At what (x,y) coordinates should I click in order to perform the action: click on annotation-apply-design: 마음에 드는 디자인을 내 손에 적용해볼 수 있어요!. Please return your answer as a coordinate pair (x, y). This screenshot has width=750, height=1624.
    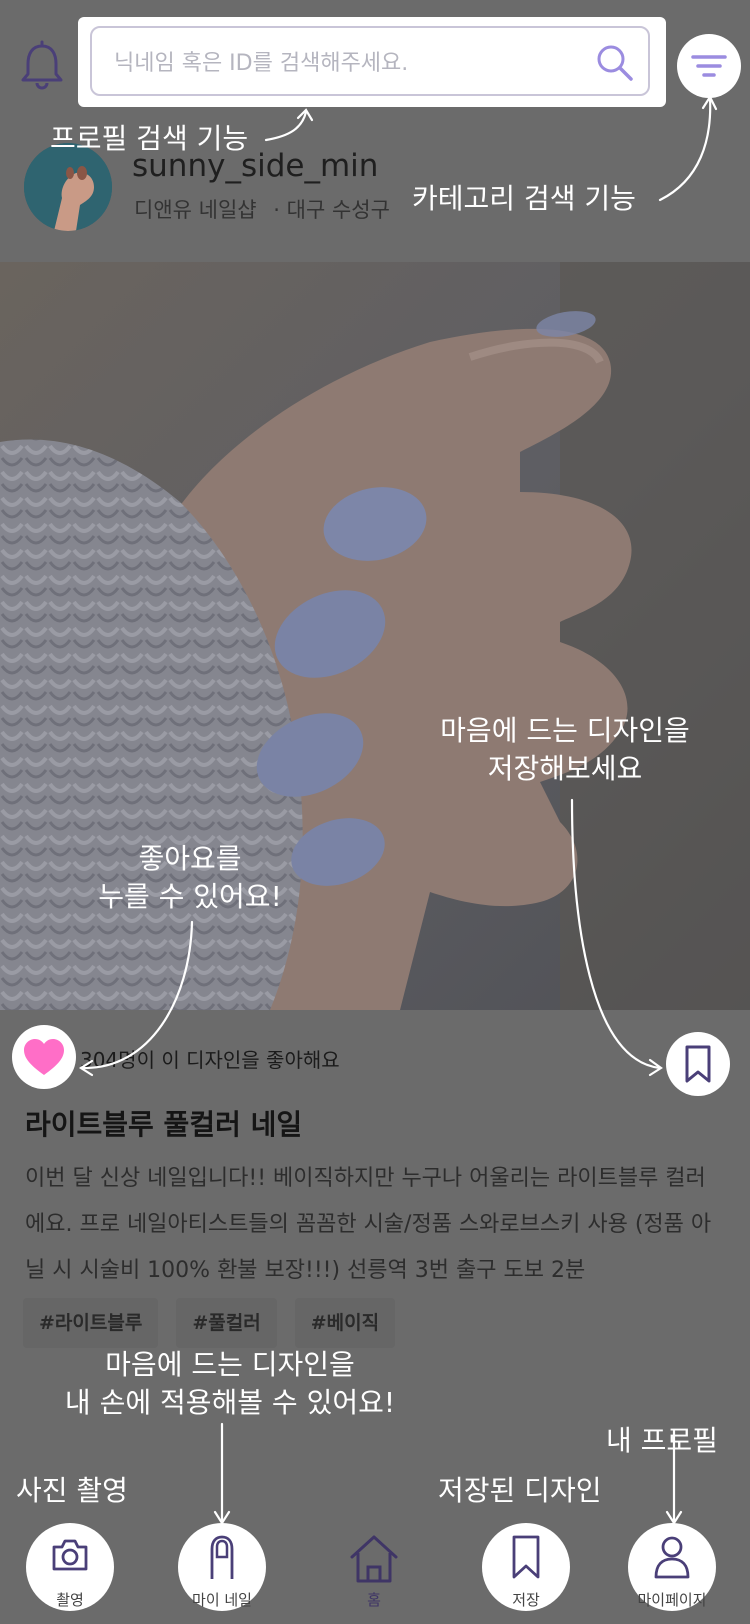
    Looking at the image, I should click on (230, 1384).